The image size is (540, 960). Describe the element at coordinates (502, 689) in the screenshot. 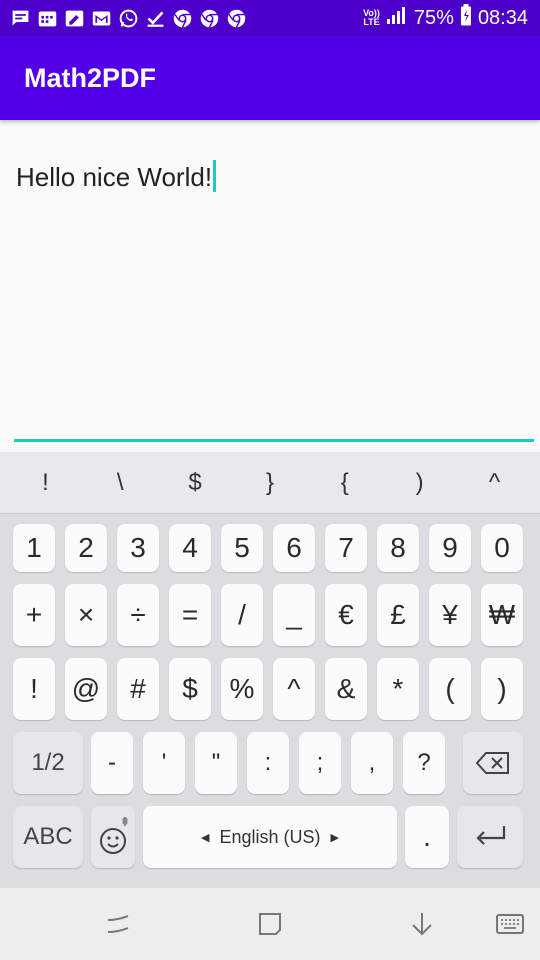

I see `key-close-paren: )` at that location.